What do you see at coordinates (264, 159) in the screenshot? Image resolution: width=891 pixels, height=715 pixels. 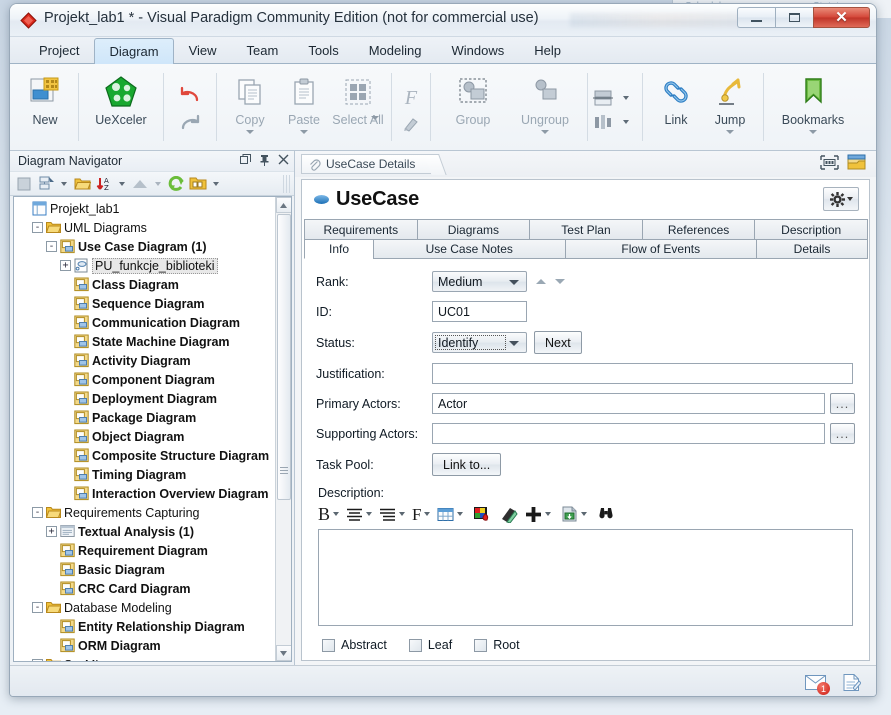 I see `pin-icon` at bounding box center [264, 159].